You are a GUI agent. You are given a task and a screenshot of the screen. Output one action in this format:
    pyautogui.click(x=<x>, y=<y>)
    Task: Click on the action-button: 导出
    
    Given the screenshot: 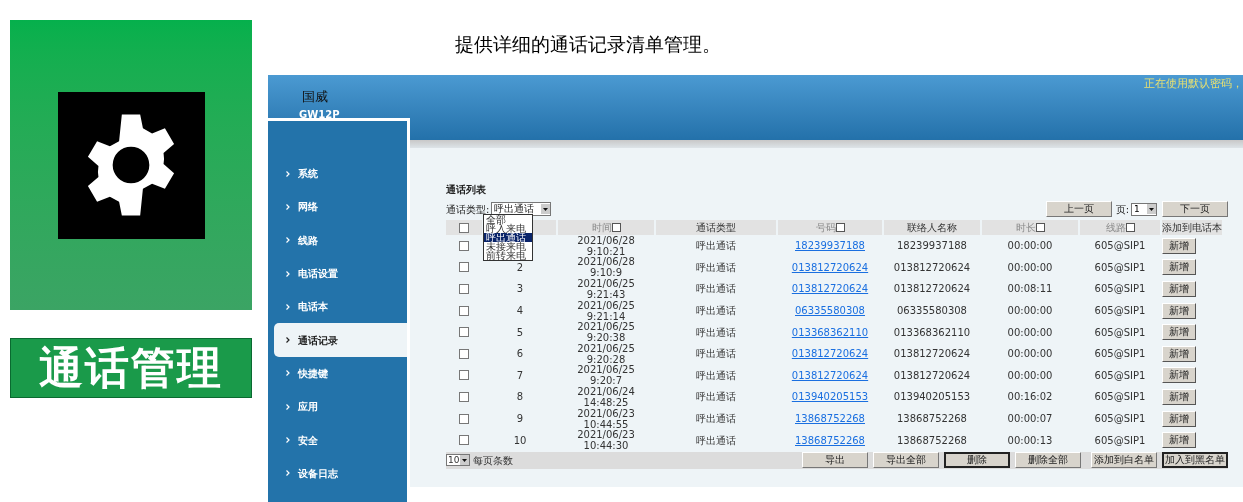 What is the action you would take?
    pyautogui.click(x=835, y=460)
    